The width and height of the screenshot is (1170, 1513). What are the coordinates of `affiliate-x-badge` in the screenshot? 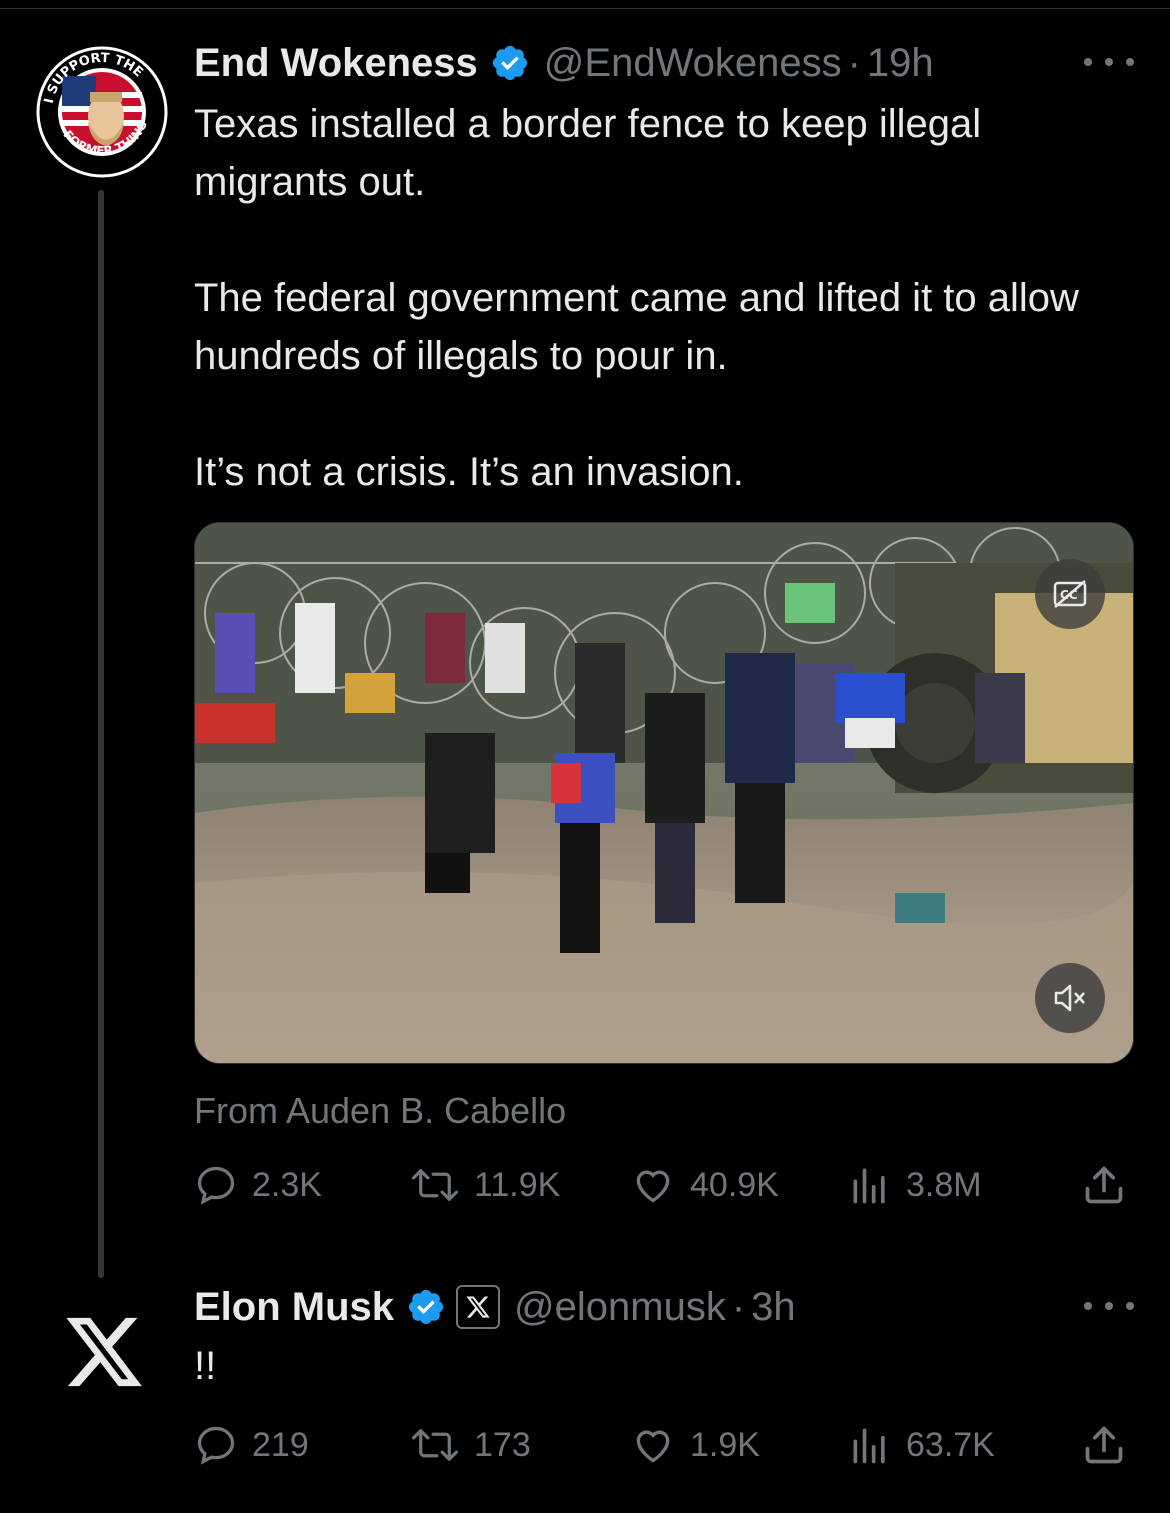 It's located at (478, 1307).